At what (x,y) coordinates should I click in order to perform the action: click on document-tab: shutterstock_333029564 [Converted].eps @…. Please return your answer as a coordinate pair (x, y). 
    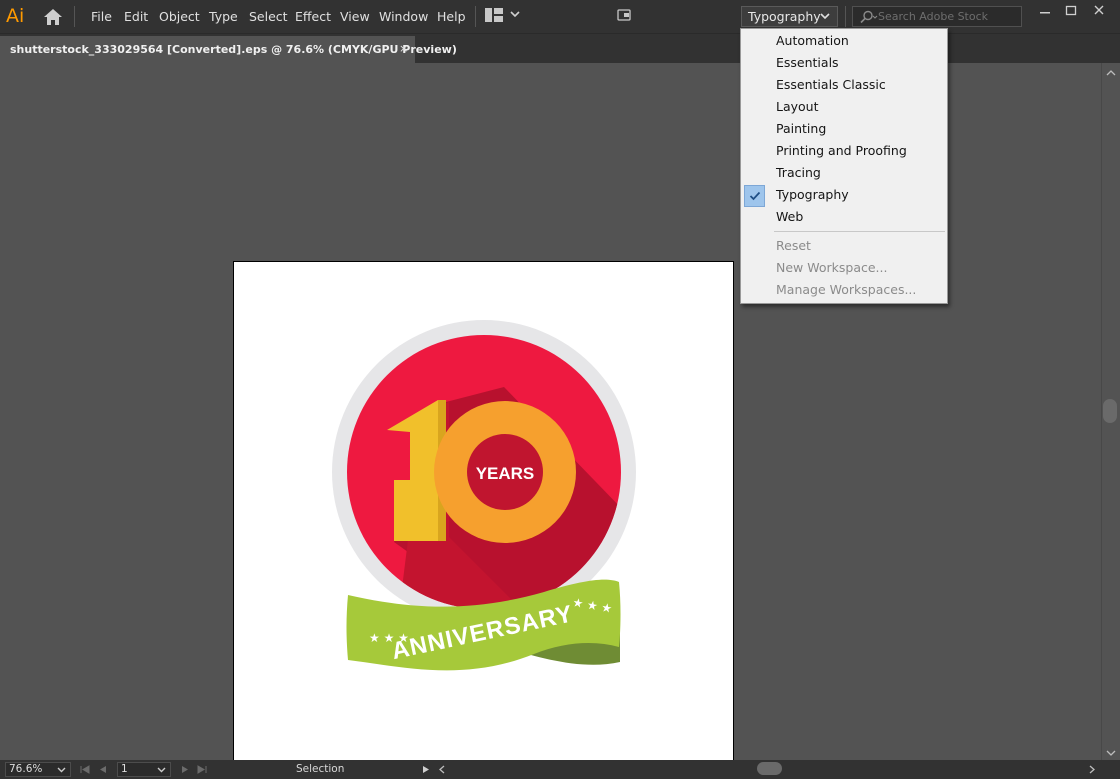
    Looking at the image, I should click on (228, 50).